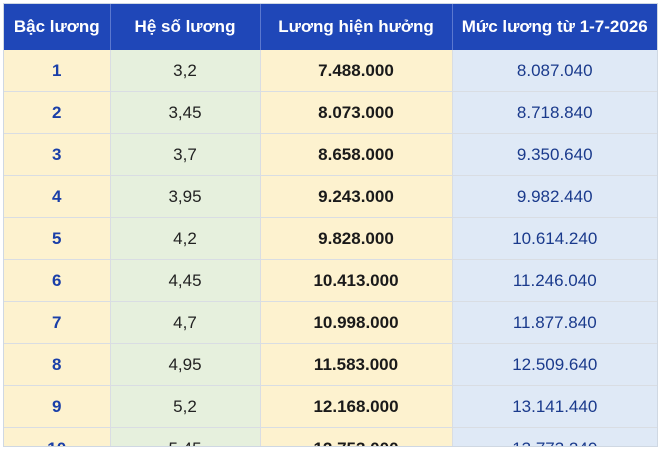  What do you see at coordinates (185, 406) in the screenshot?
I see `coefficient-cell: 5,2` at bounding box center [185, 406].